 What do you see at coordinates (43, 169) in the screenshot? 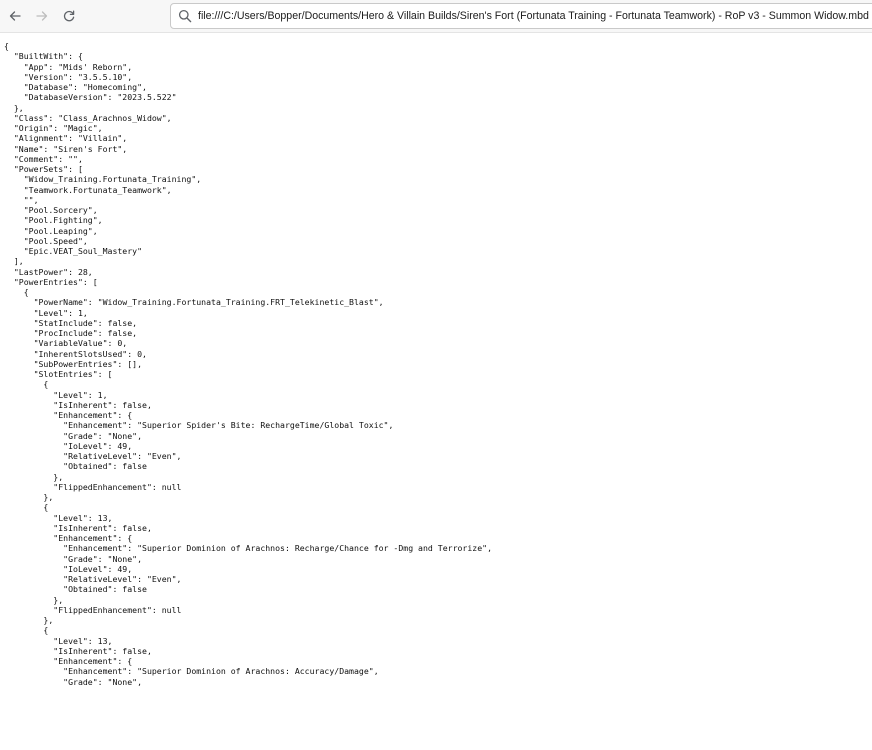
I see `document-line: "PowerSets": [` at bounding box center [43, 169].